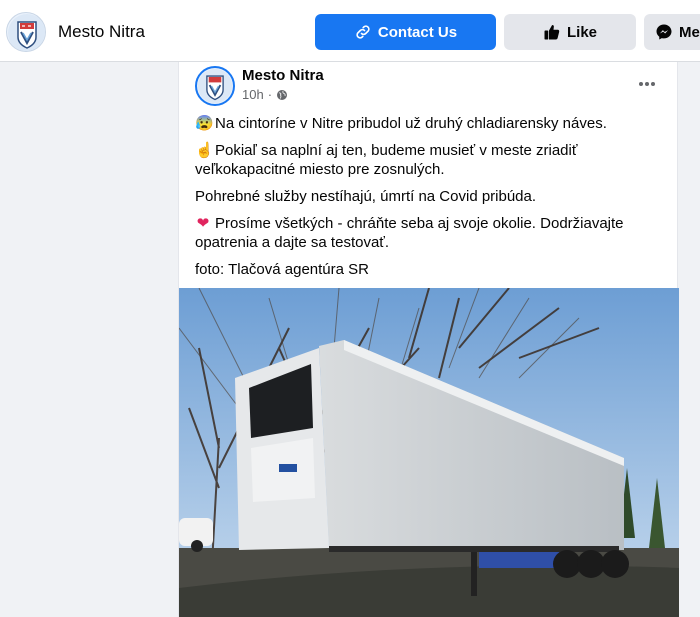  I want to click on like-label: Like, so click(581, 32).